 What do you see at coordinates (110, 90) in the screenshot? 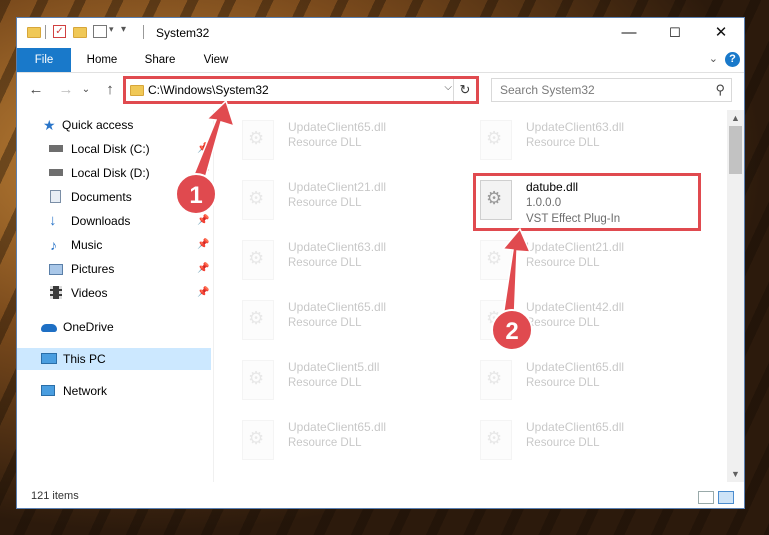
I see `up-button: ↑` at bounding box center [110, 90].